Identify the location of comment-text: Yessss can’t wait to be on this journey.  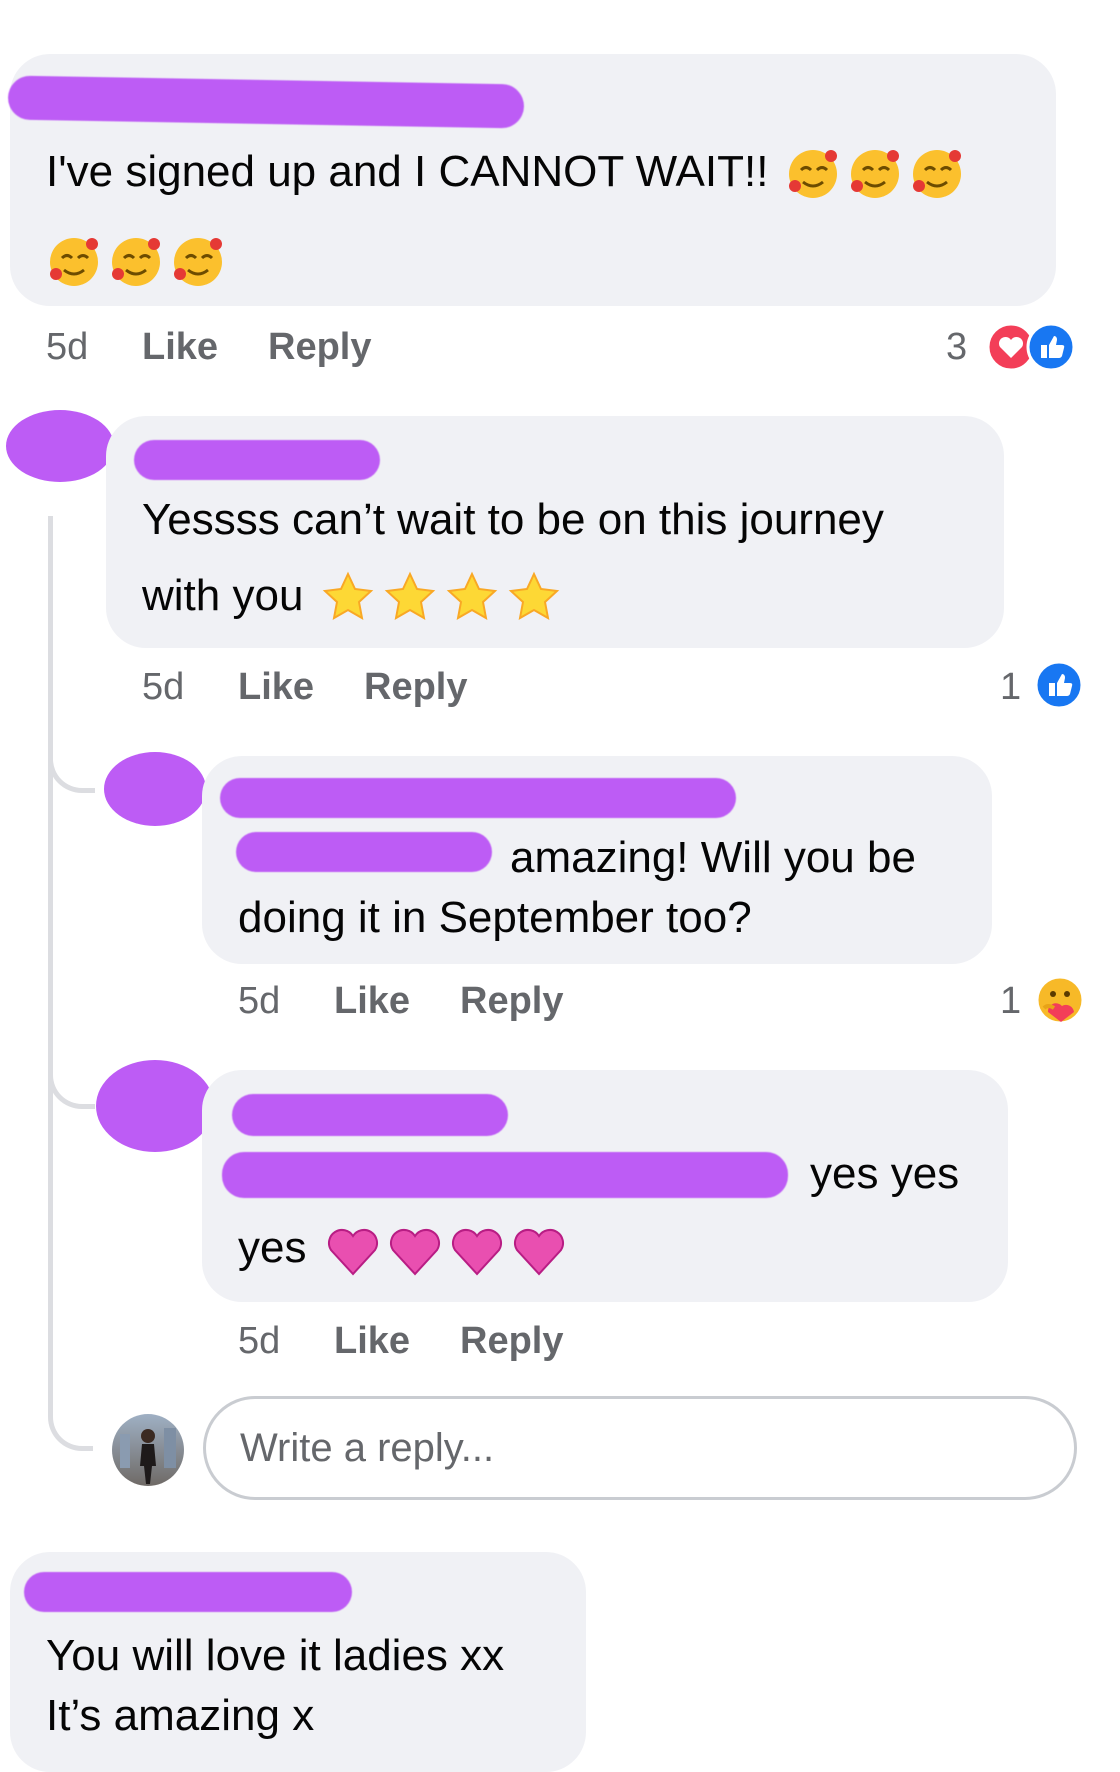
(513, 519).